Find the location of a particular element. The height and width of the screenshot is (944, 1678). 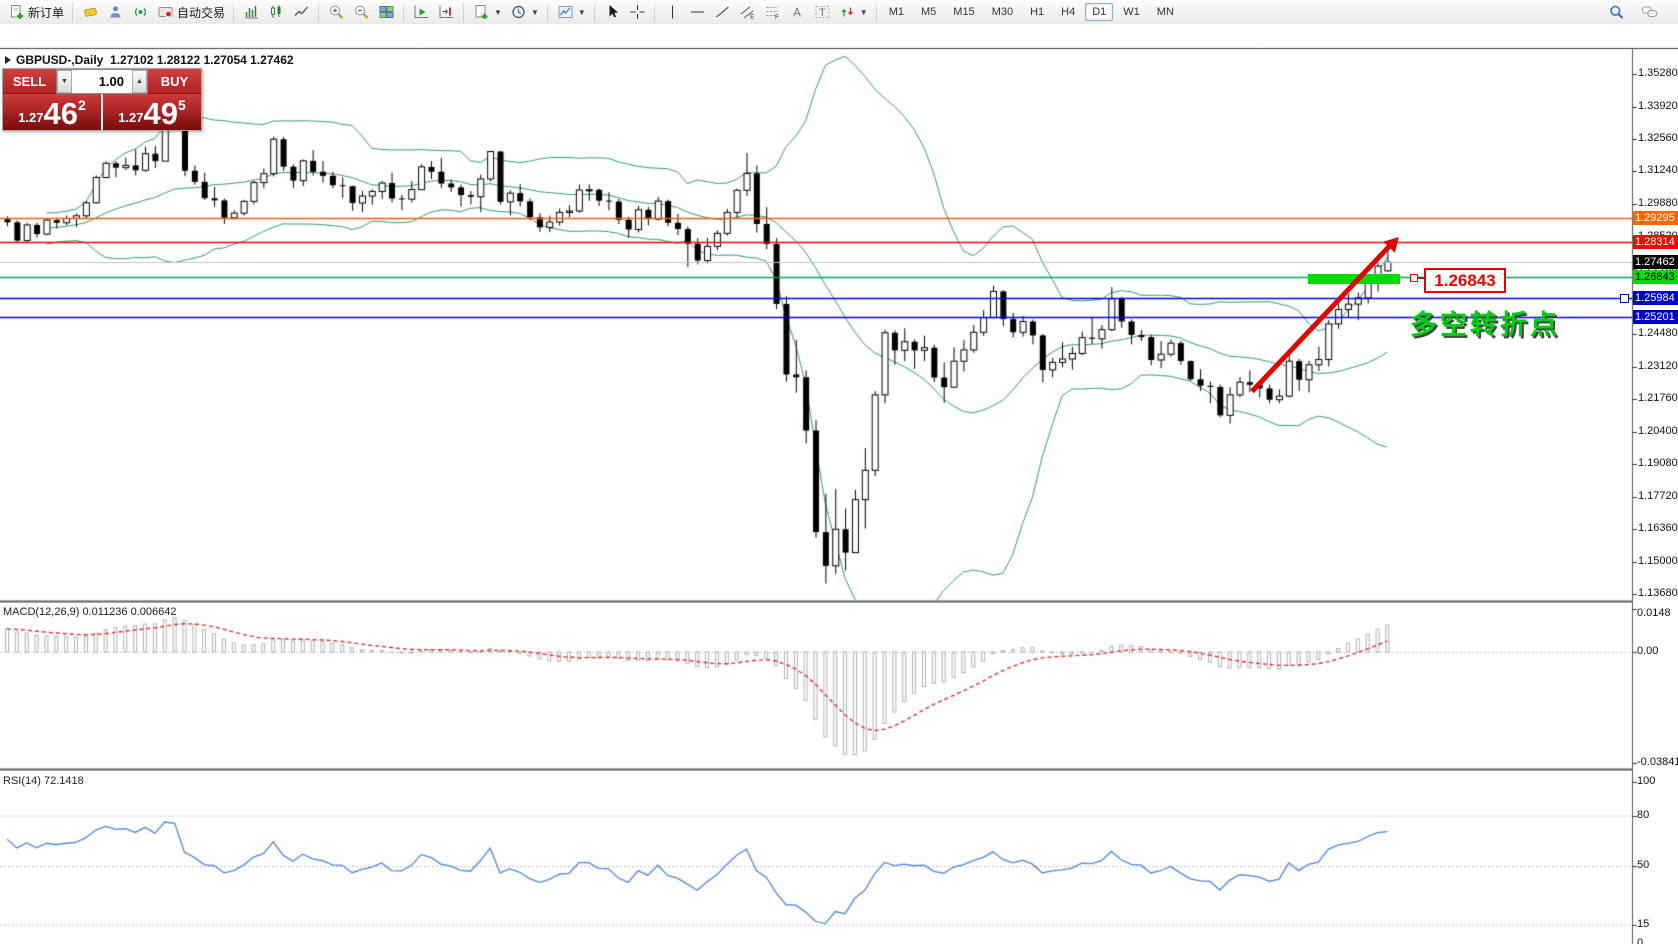

arrows-icon is located at coordinates (847, 12).